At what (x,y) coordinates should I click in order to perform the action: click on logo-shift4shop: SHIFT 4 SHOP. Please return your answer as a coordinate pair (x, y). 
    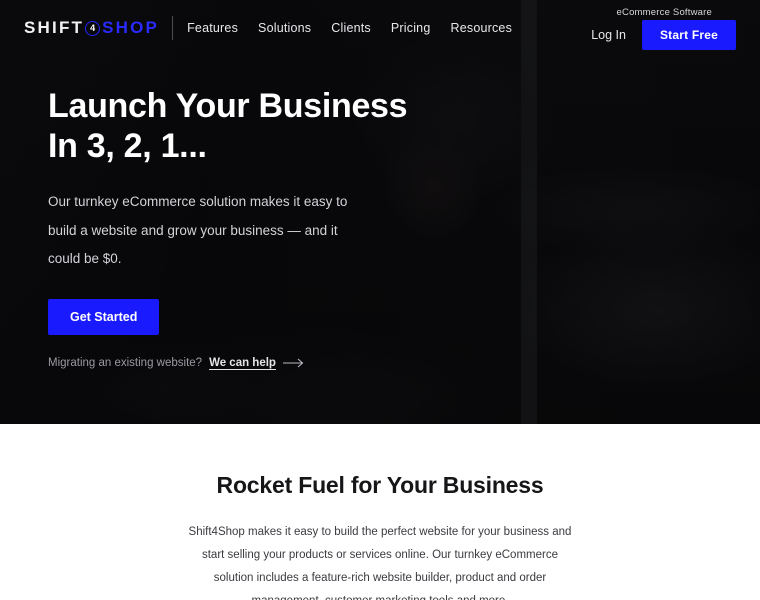
    Looking at the image, I should click on (91, 28).